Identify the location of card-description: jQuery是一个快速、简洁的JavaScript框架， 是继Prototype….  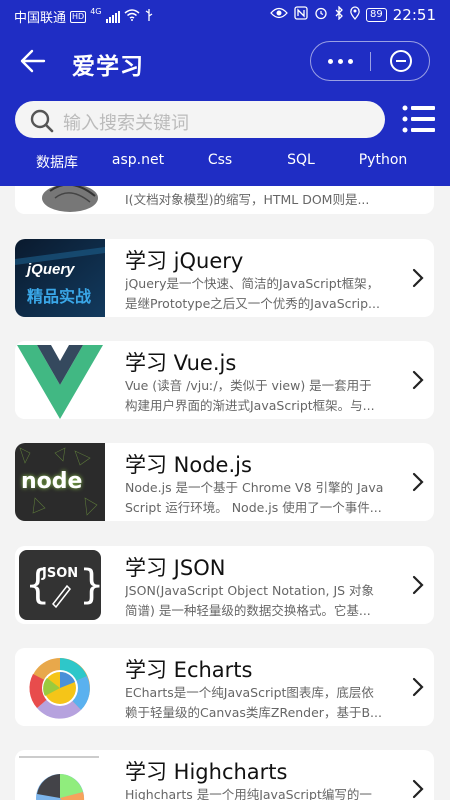
(264, 294).